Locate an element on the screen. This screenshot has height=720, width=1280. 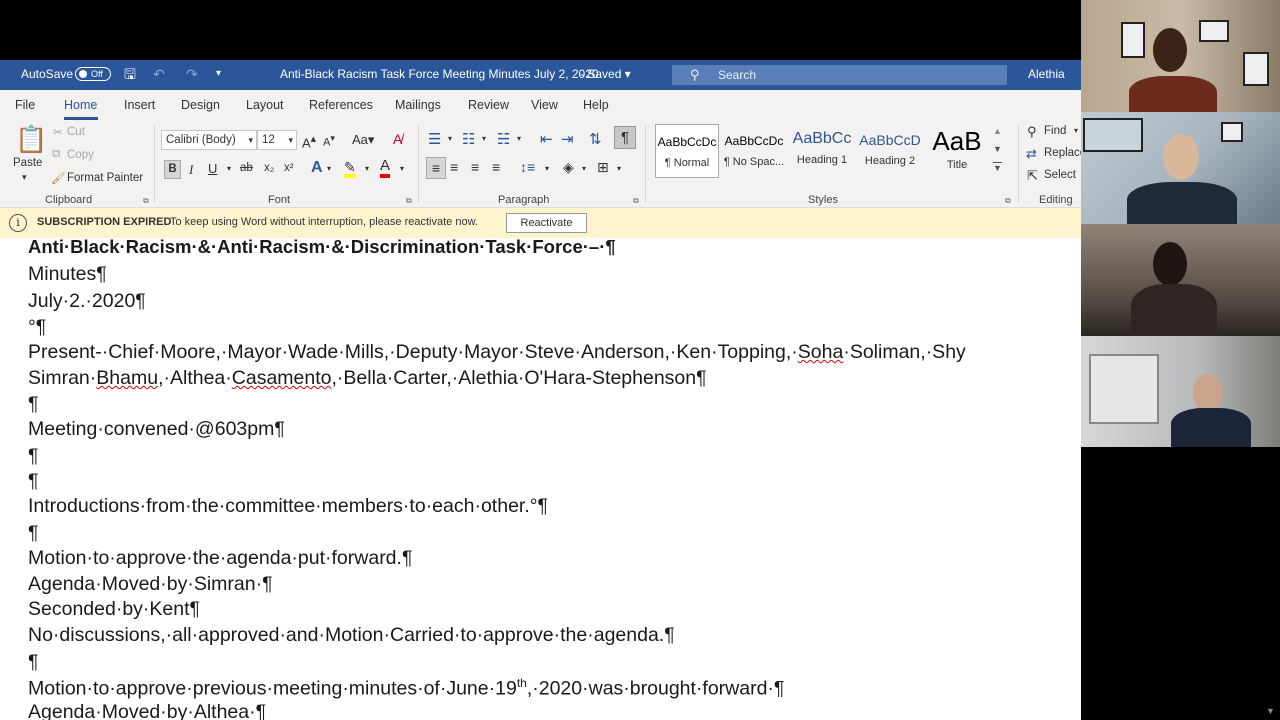
paste-dropdown-icon: ▾ is located at coordinates (24, 177).